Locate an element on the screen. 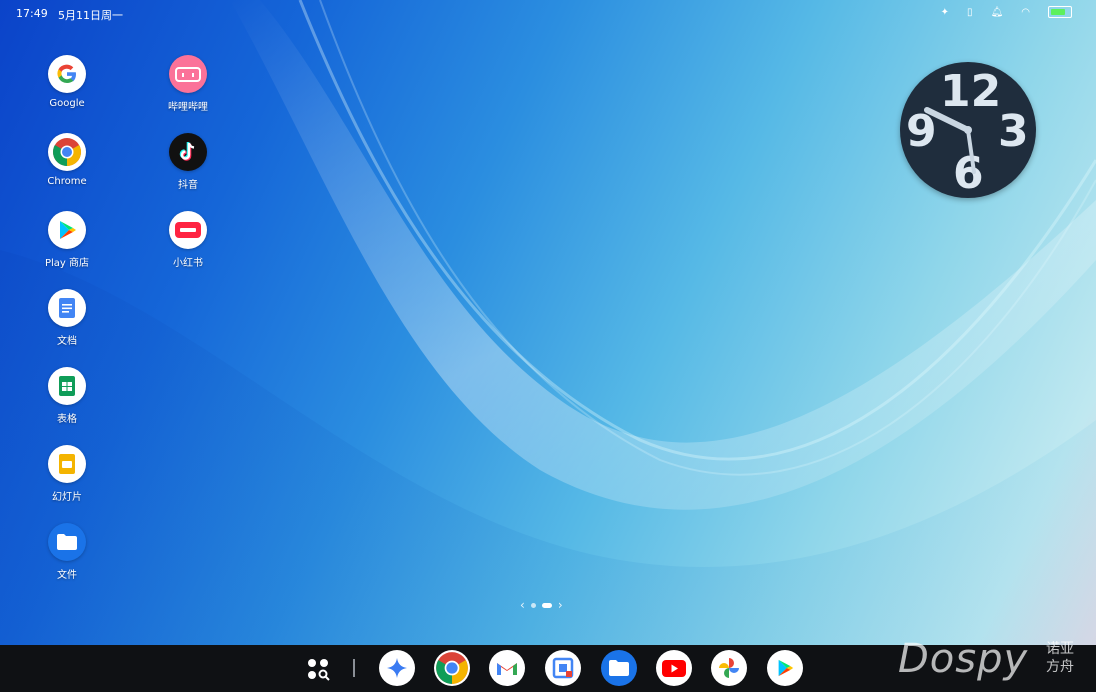 This screenshot has width=1096, height=692. google-icon is located at coordinates (67, 74).